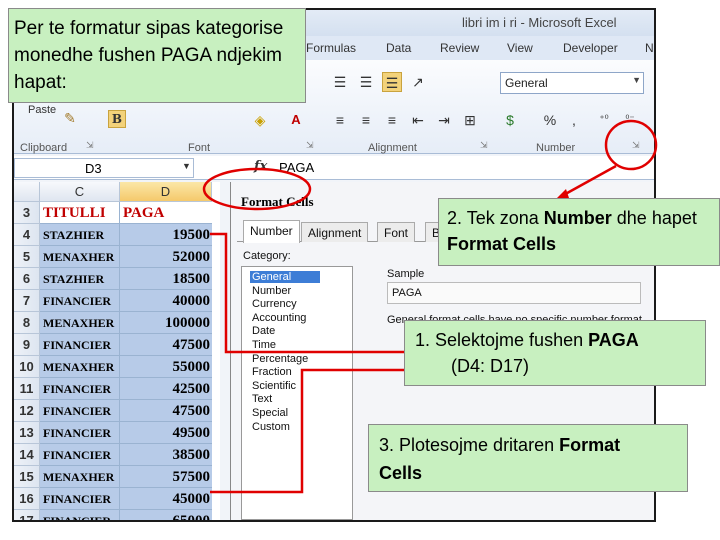  Describe the element at coordinates (260, 120) in the screenshot. I see `fill-color-icon: ◈` at that location.